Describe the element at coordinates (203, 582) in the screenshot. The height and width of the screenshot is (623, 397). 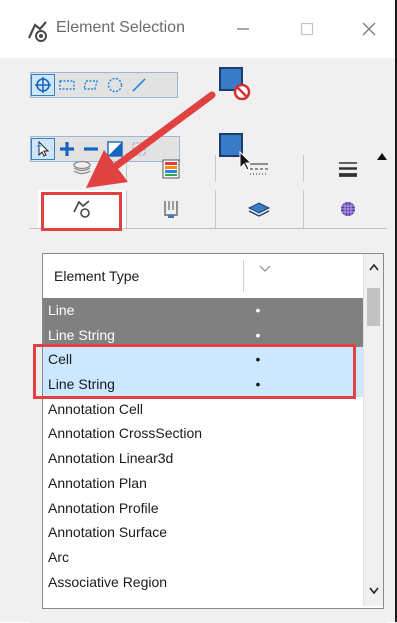
I see `list-item: Associative Region` at that location.